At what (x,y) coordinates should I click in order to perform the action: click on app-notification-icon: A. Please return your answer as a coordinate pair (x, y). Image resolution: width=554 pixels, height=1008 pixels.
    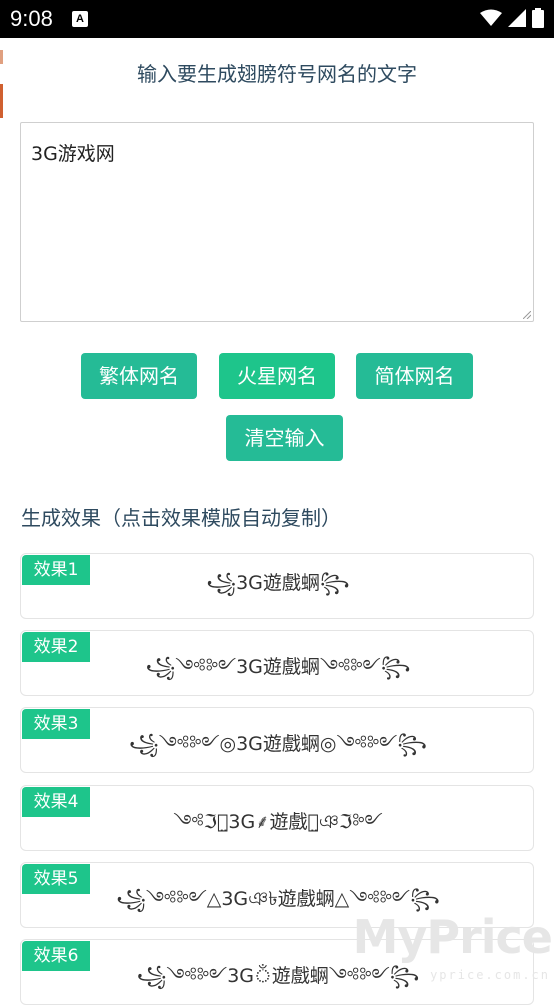
    Looking at the image, I should click on (80, 19).